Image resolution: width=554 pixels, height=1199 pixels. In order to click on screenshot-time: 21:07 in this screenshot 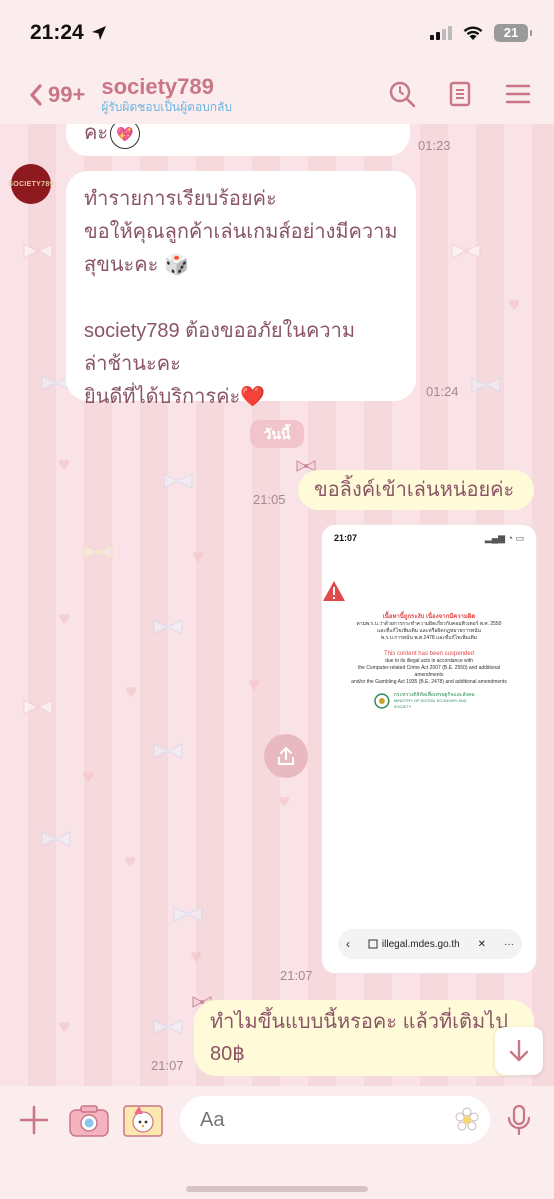, I will do `click(346, 538)`.